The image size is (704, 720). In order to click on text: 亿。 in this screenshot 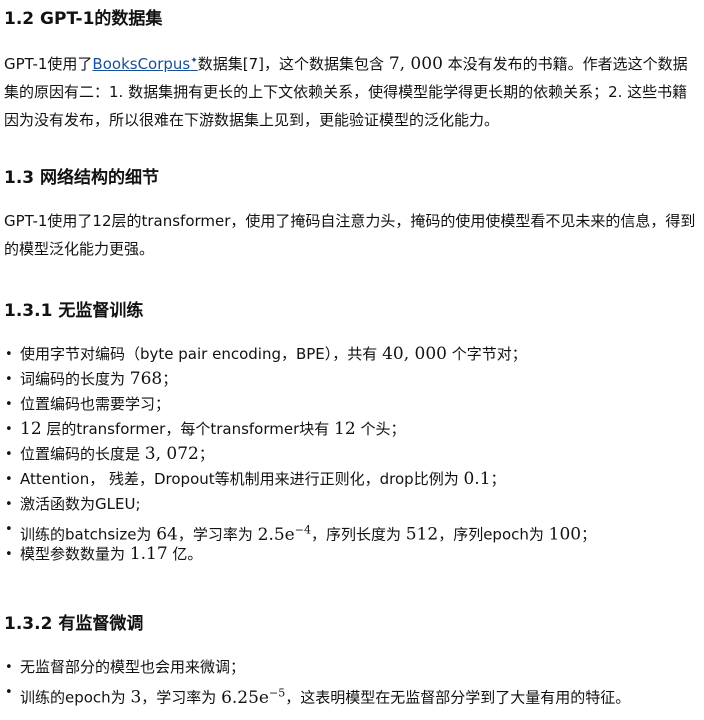, I will do `click(185, 554)`.